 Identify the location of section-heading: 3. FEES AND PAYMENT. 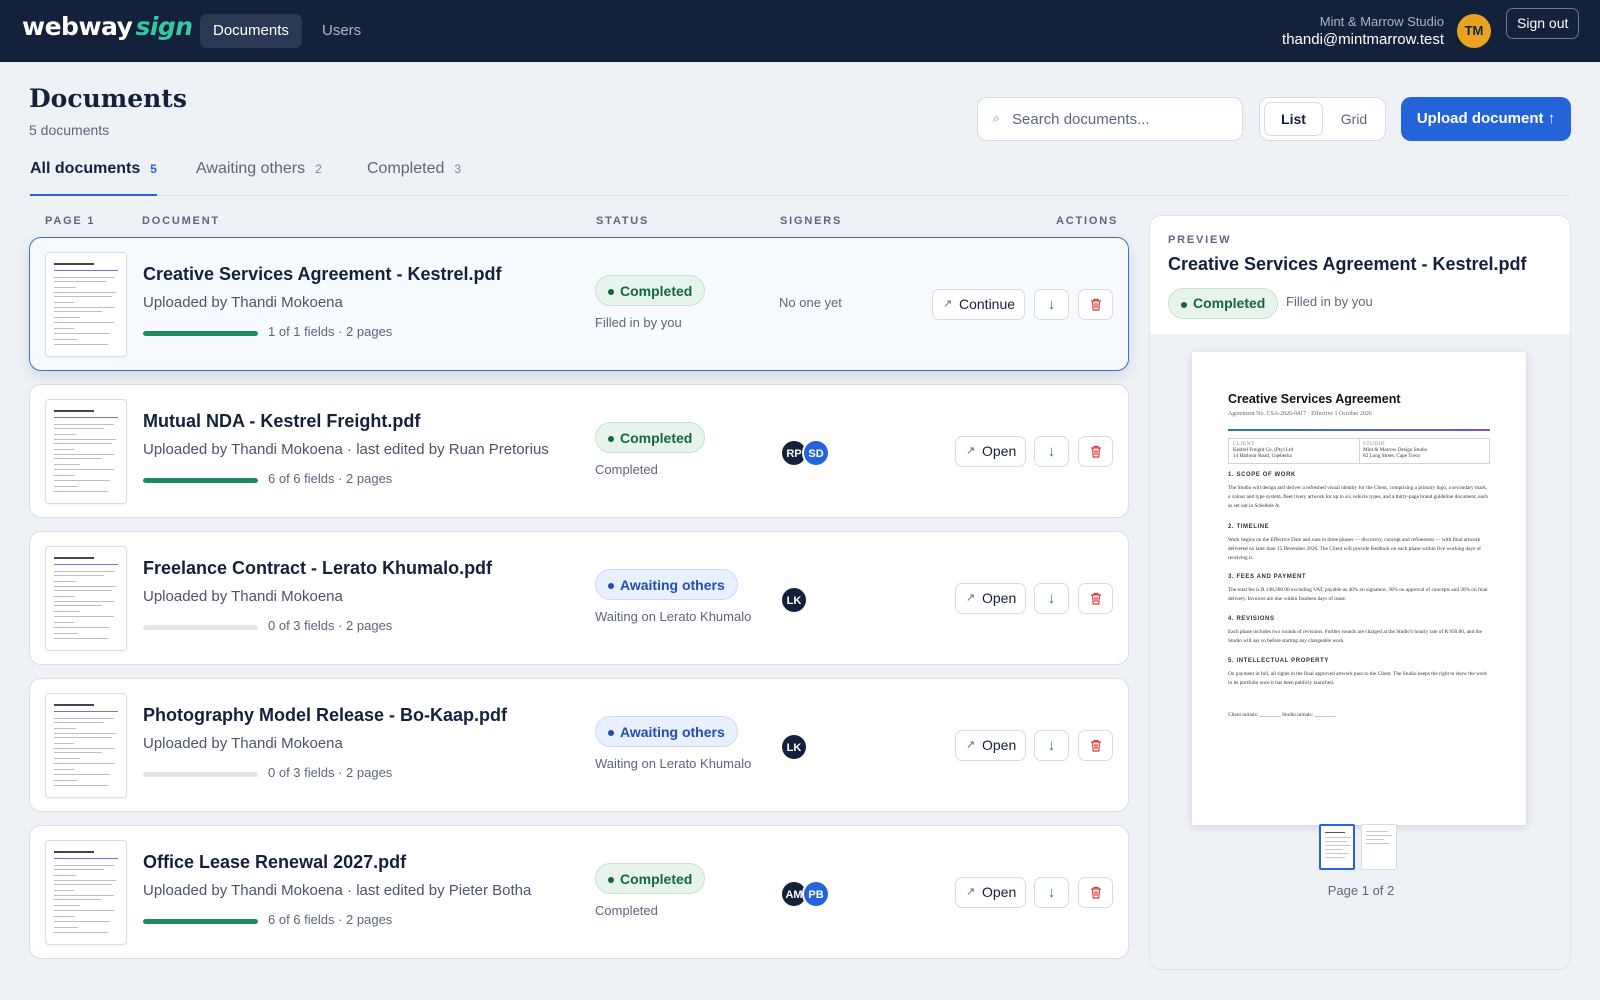
(1267, 577).